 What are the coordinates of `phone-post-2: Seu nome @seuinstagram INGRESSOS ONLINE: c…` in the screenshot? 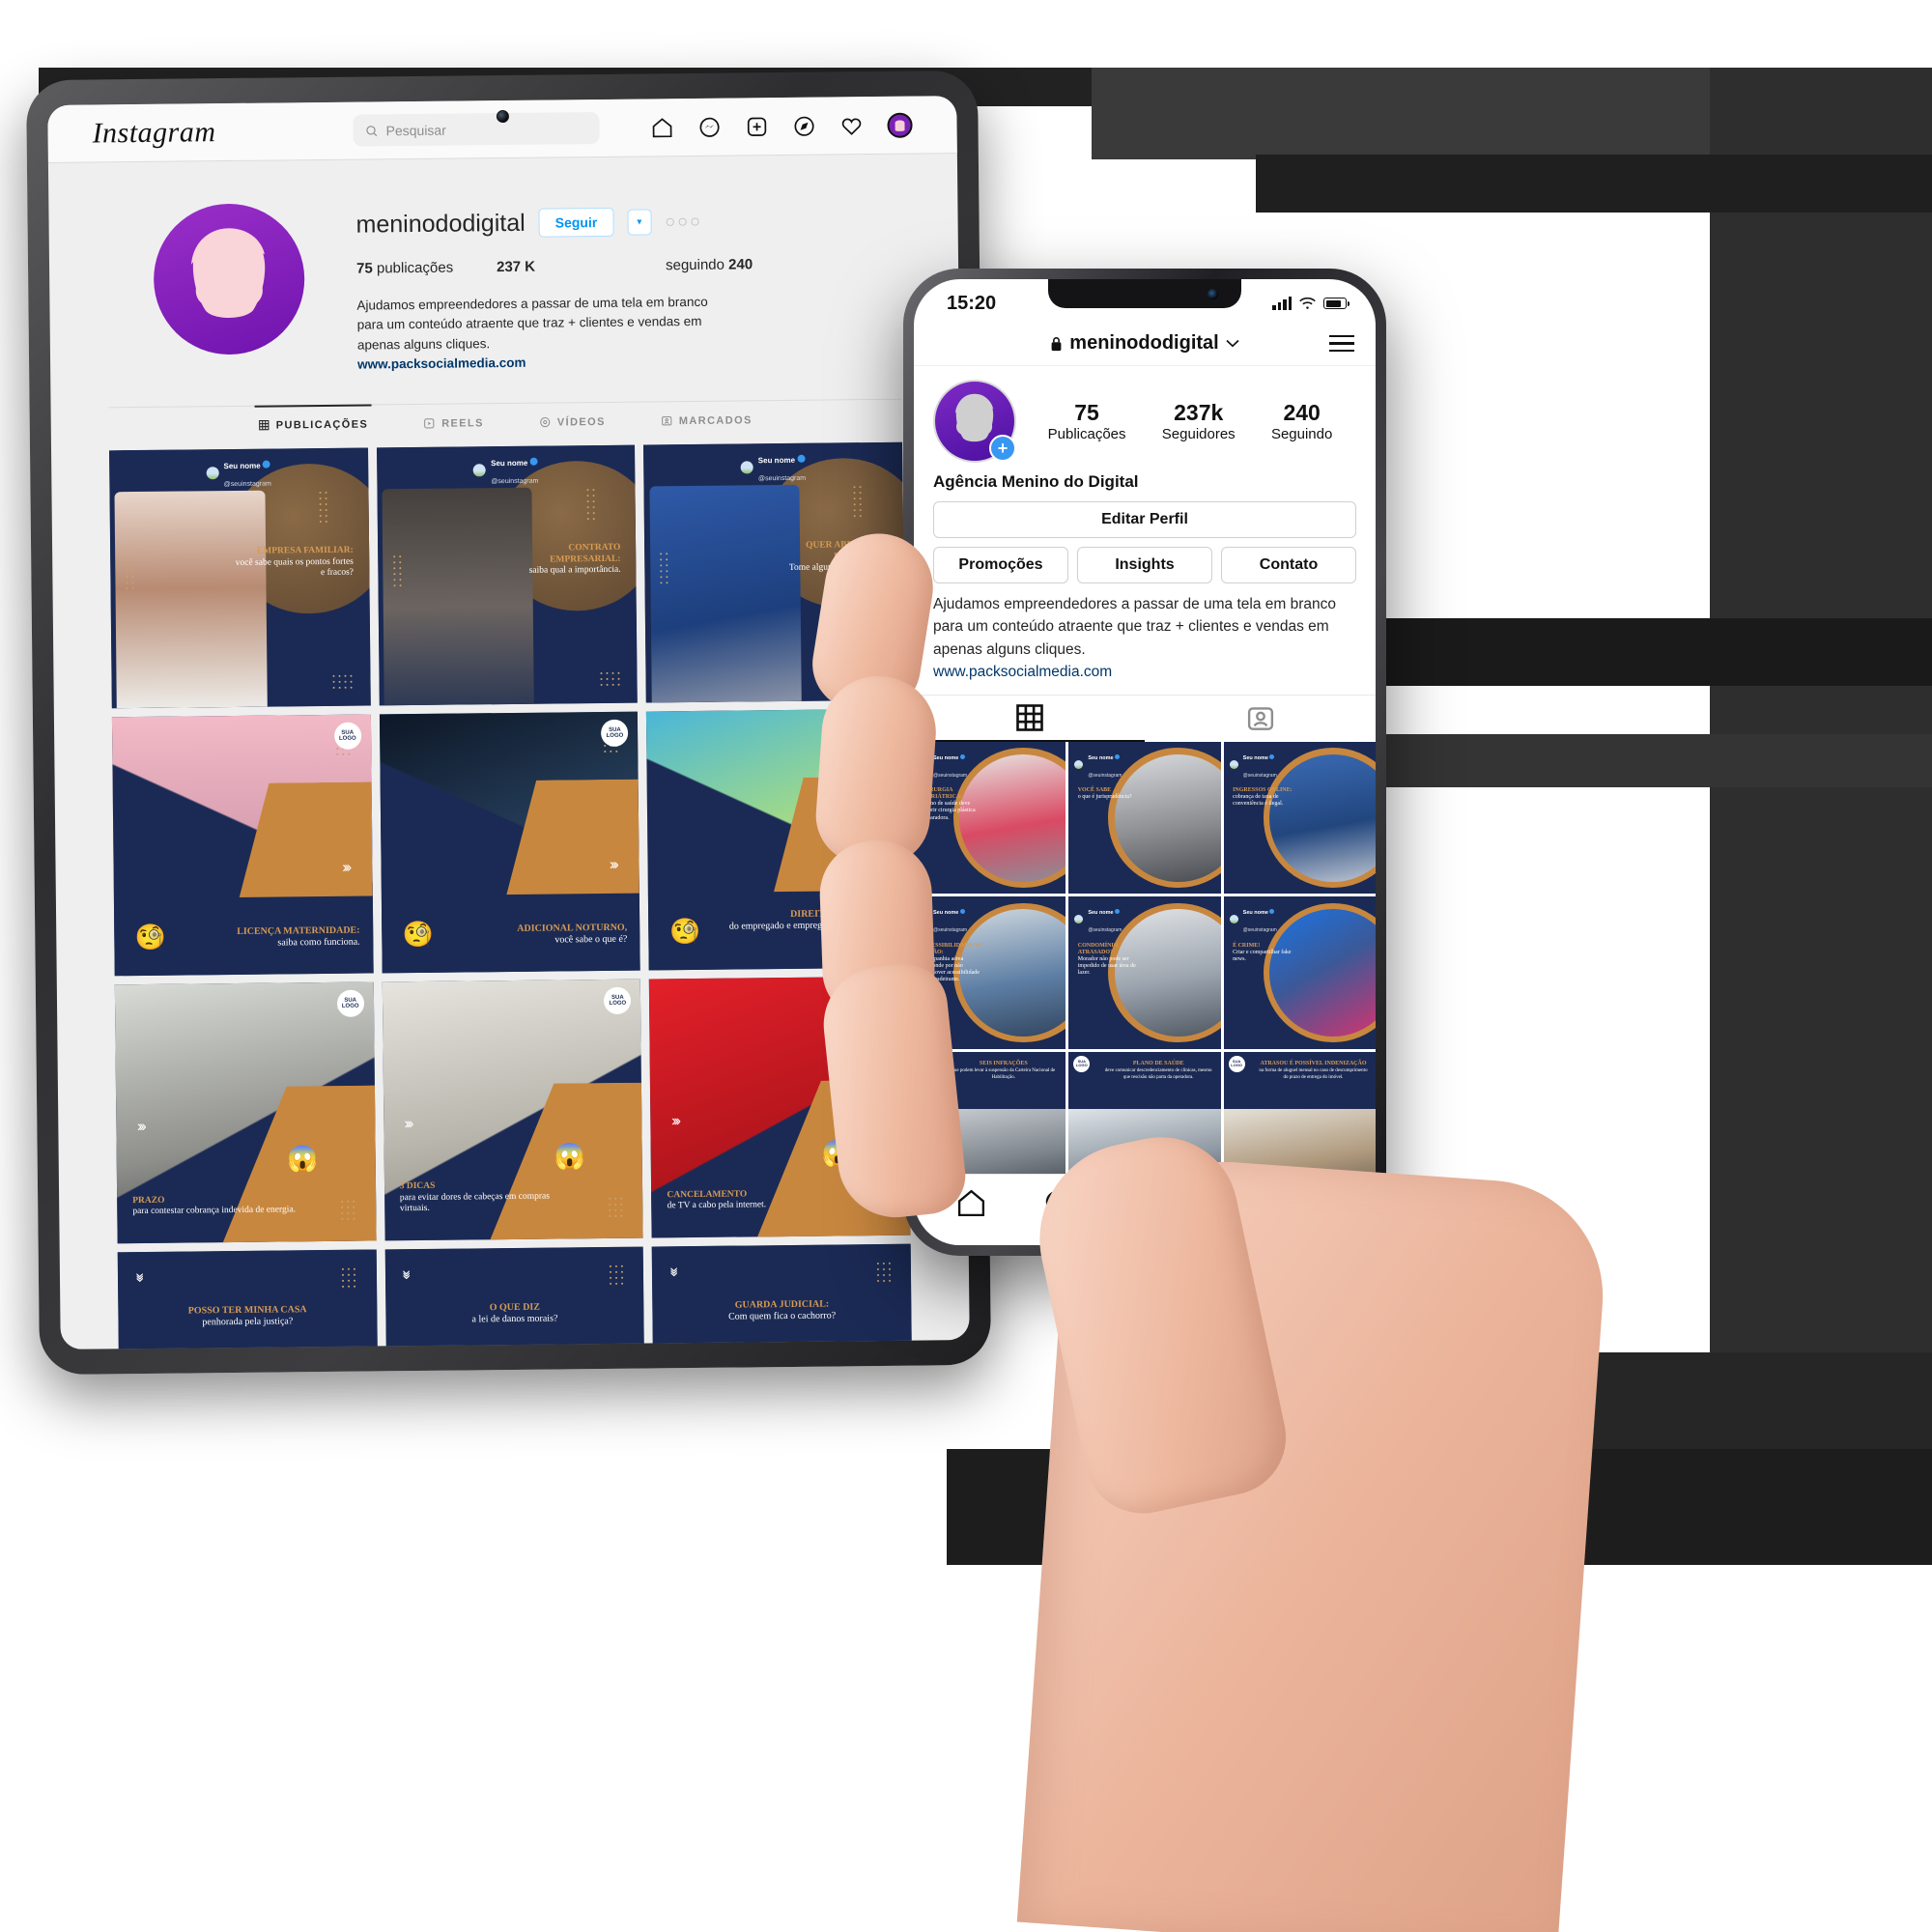 It's located at (1299, 818).